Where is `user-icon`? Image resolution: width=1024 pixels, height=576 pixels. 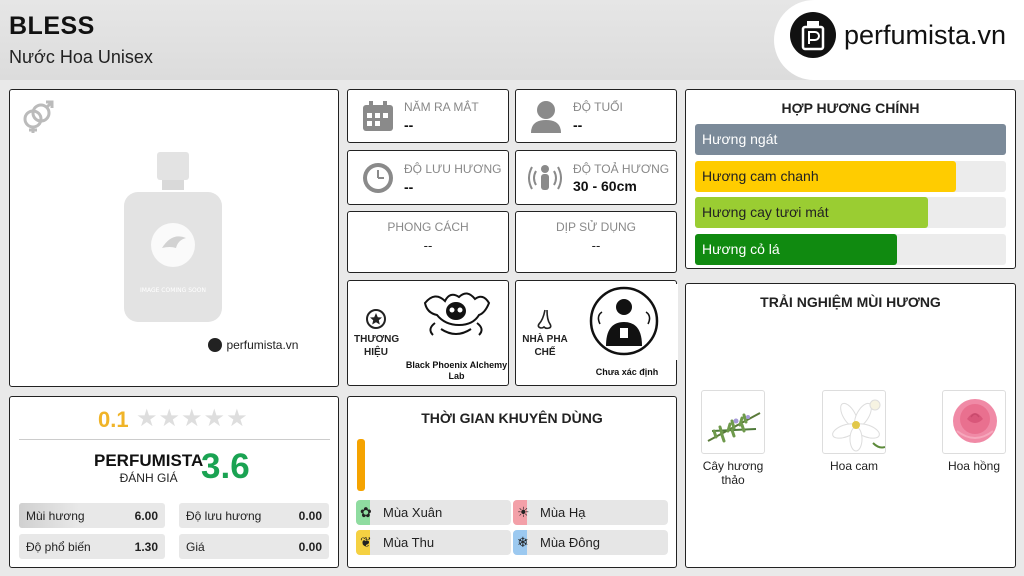
user-icon is located at coordinates (546, 119).